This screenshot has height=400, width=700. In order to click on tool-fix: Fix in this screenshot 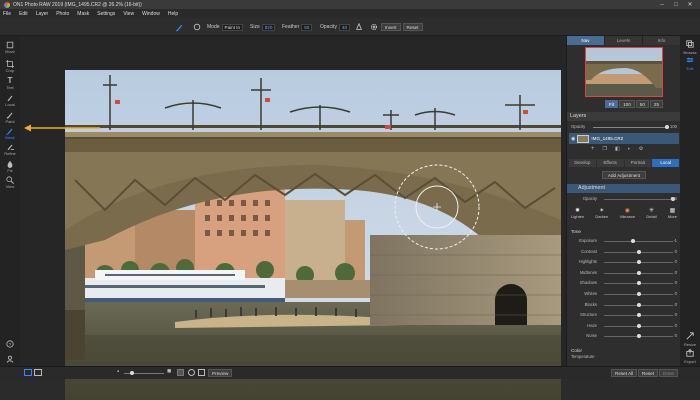, I will do `click(10, 166)`.